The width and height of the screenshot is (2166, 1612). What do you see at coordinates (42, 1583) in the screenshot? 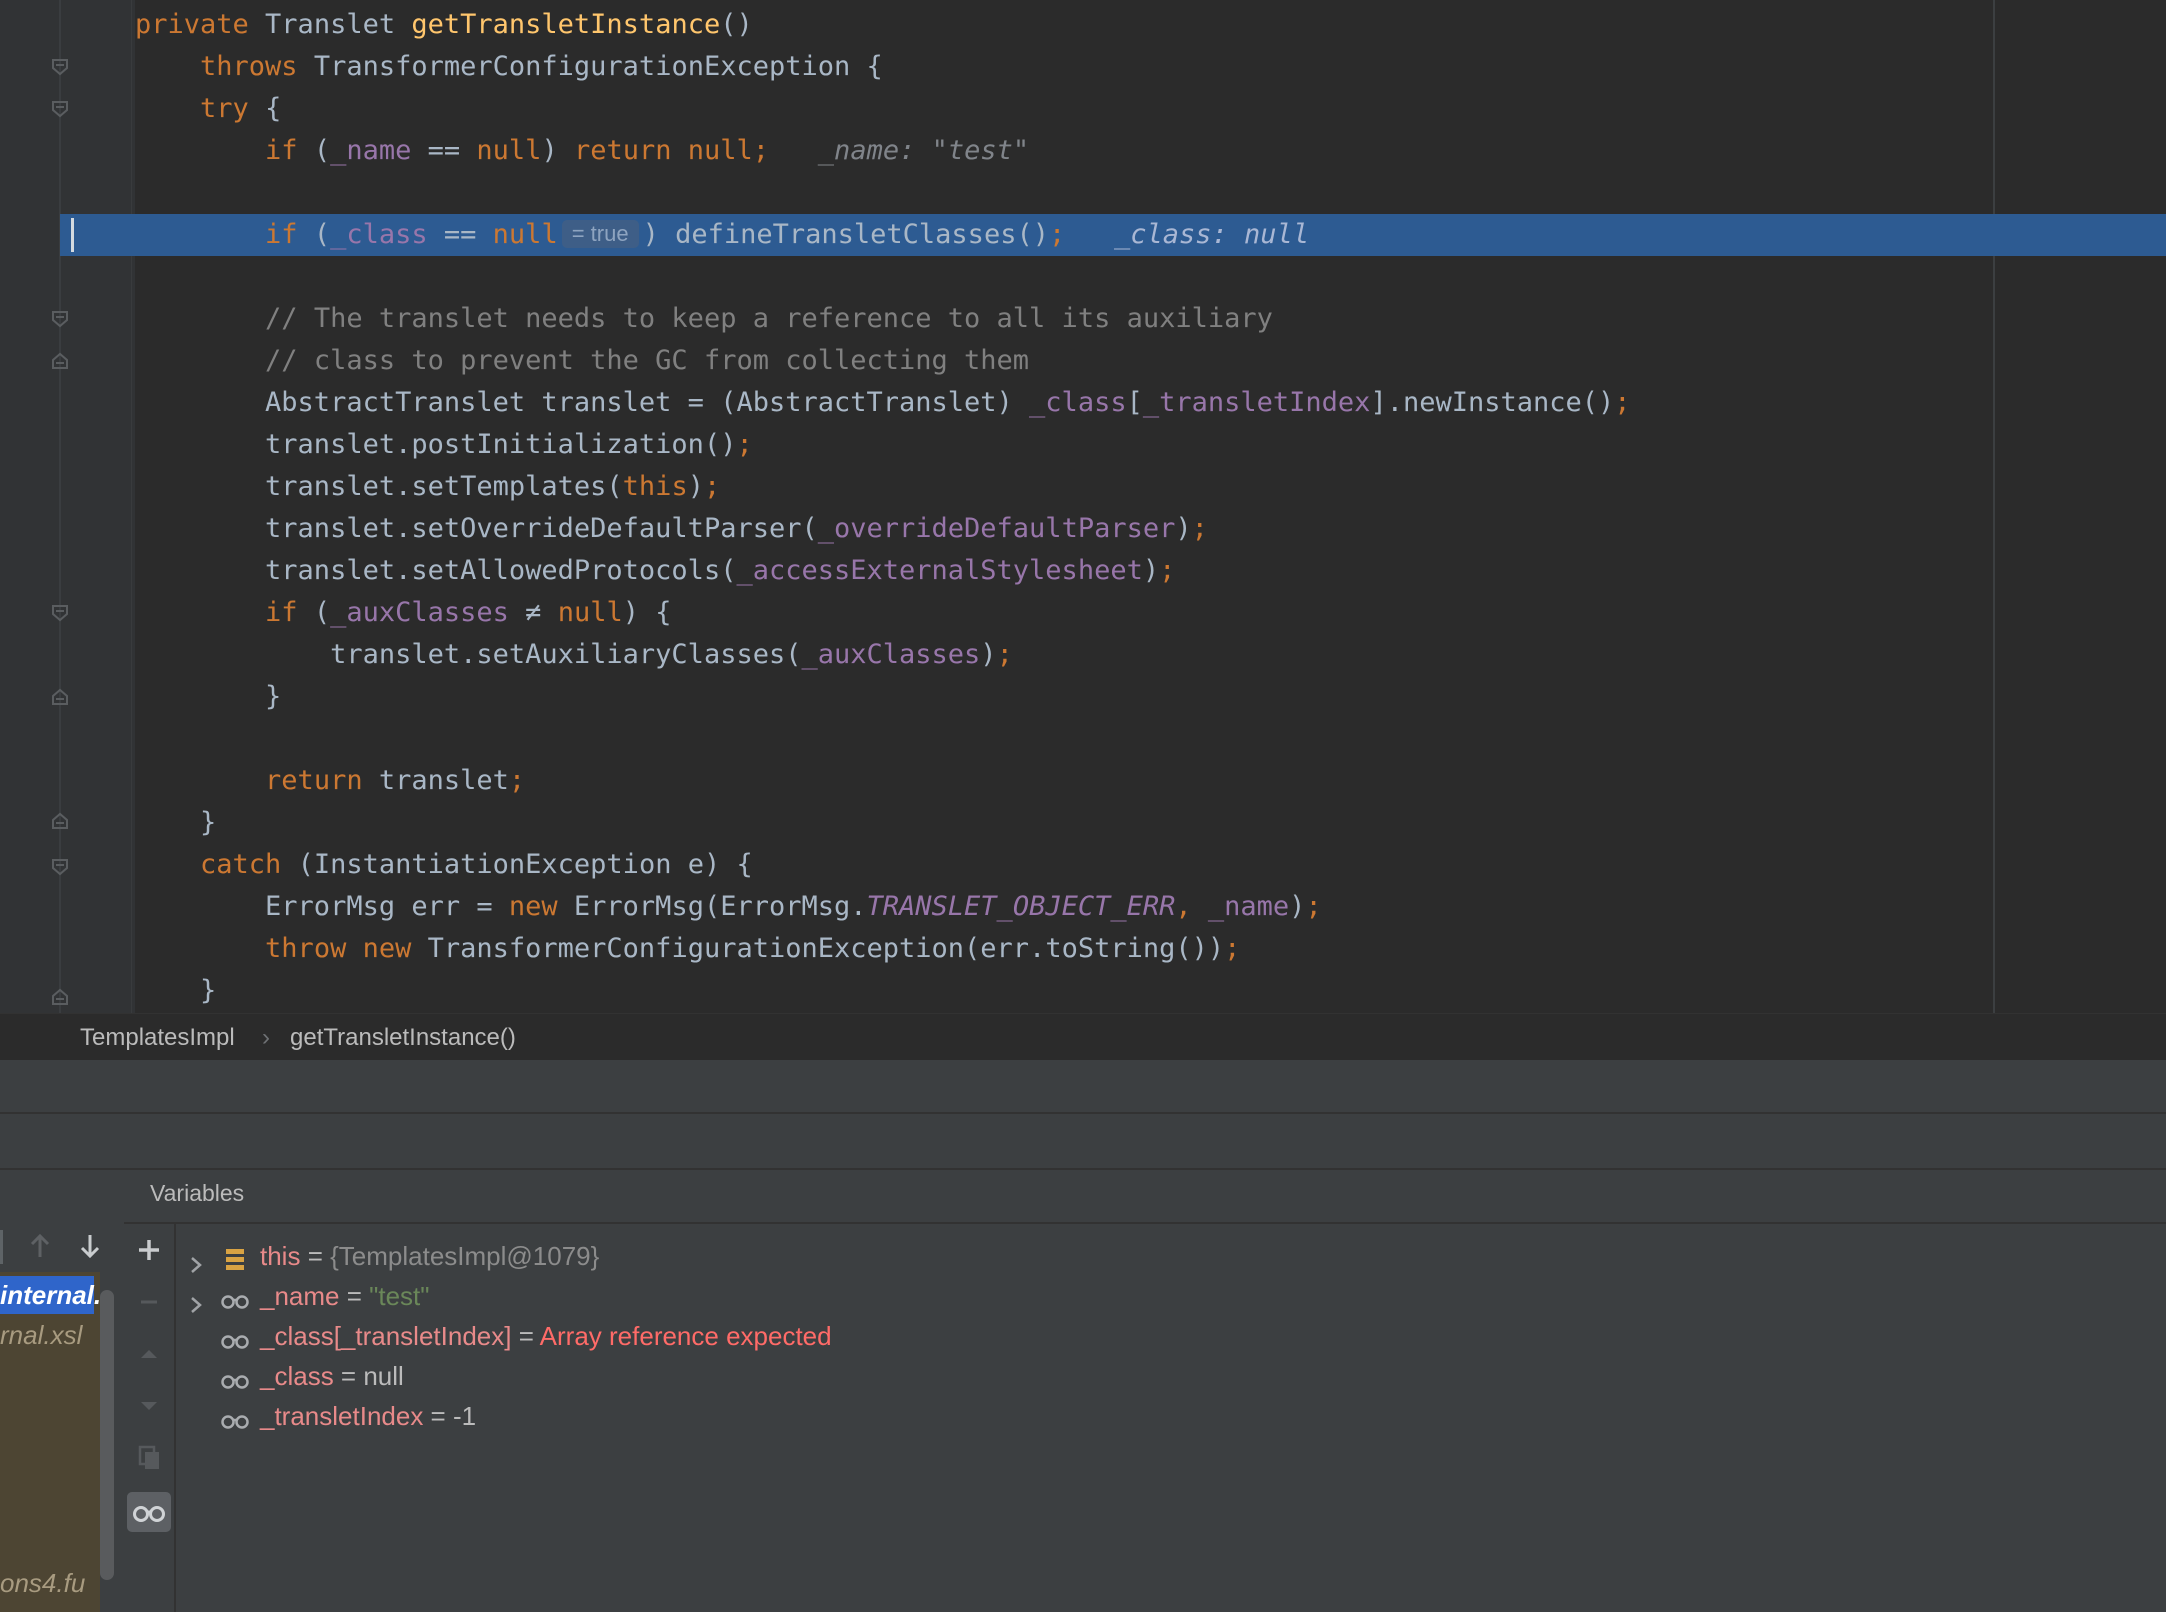
I see `frame-item: ons4.fu` at bounding box center [42, 1583].